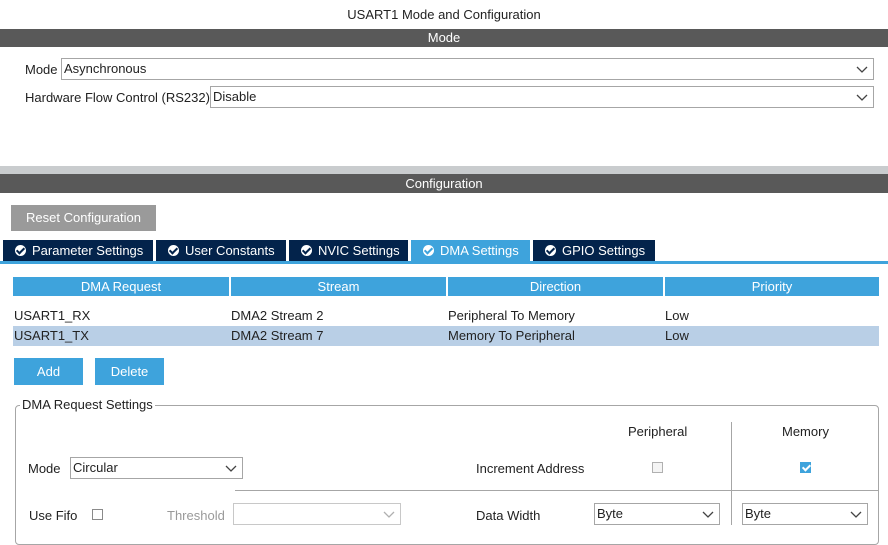  What do you see at coordinates (511, 335) in the screenshot?
I see `cell-direction: Memory To Peripheral` at bounding box center [511, 335].